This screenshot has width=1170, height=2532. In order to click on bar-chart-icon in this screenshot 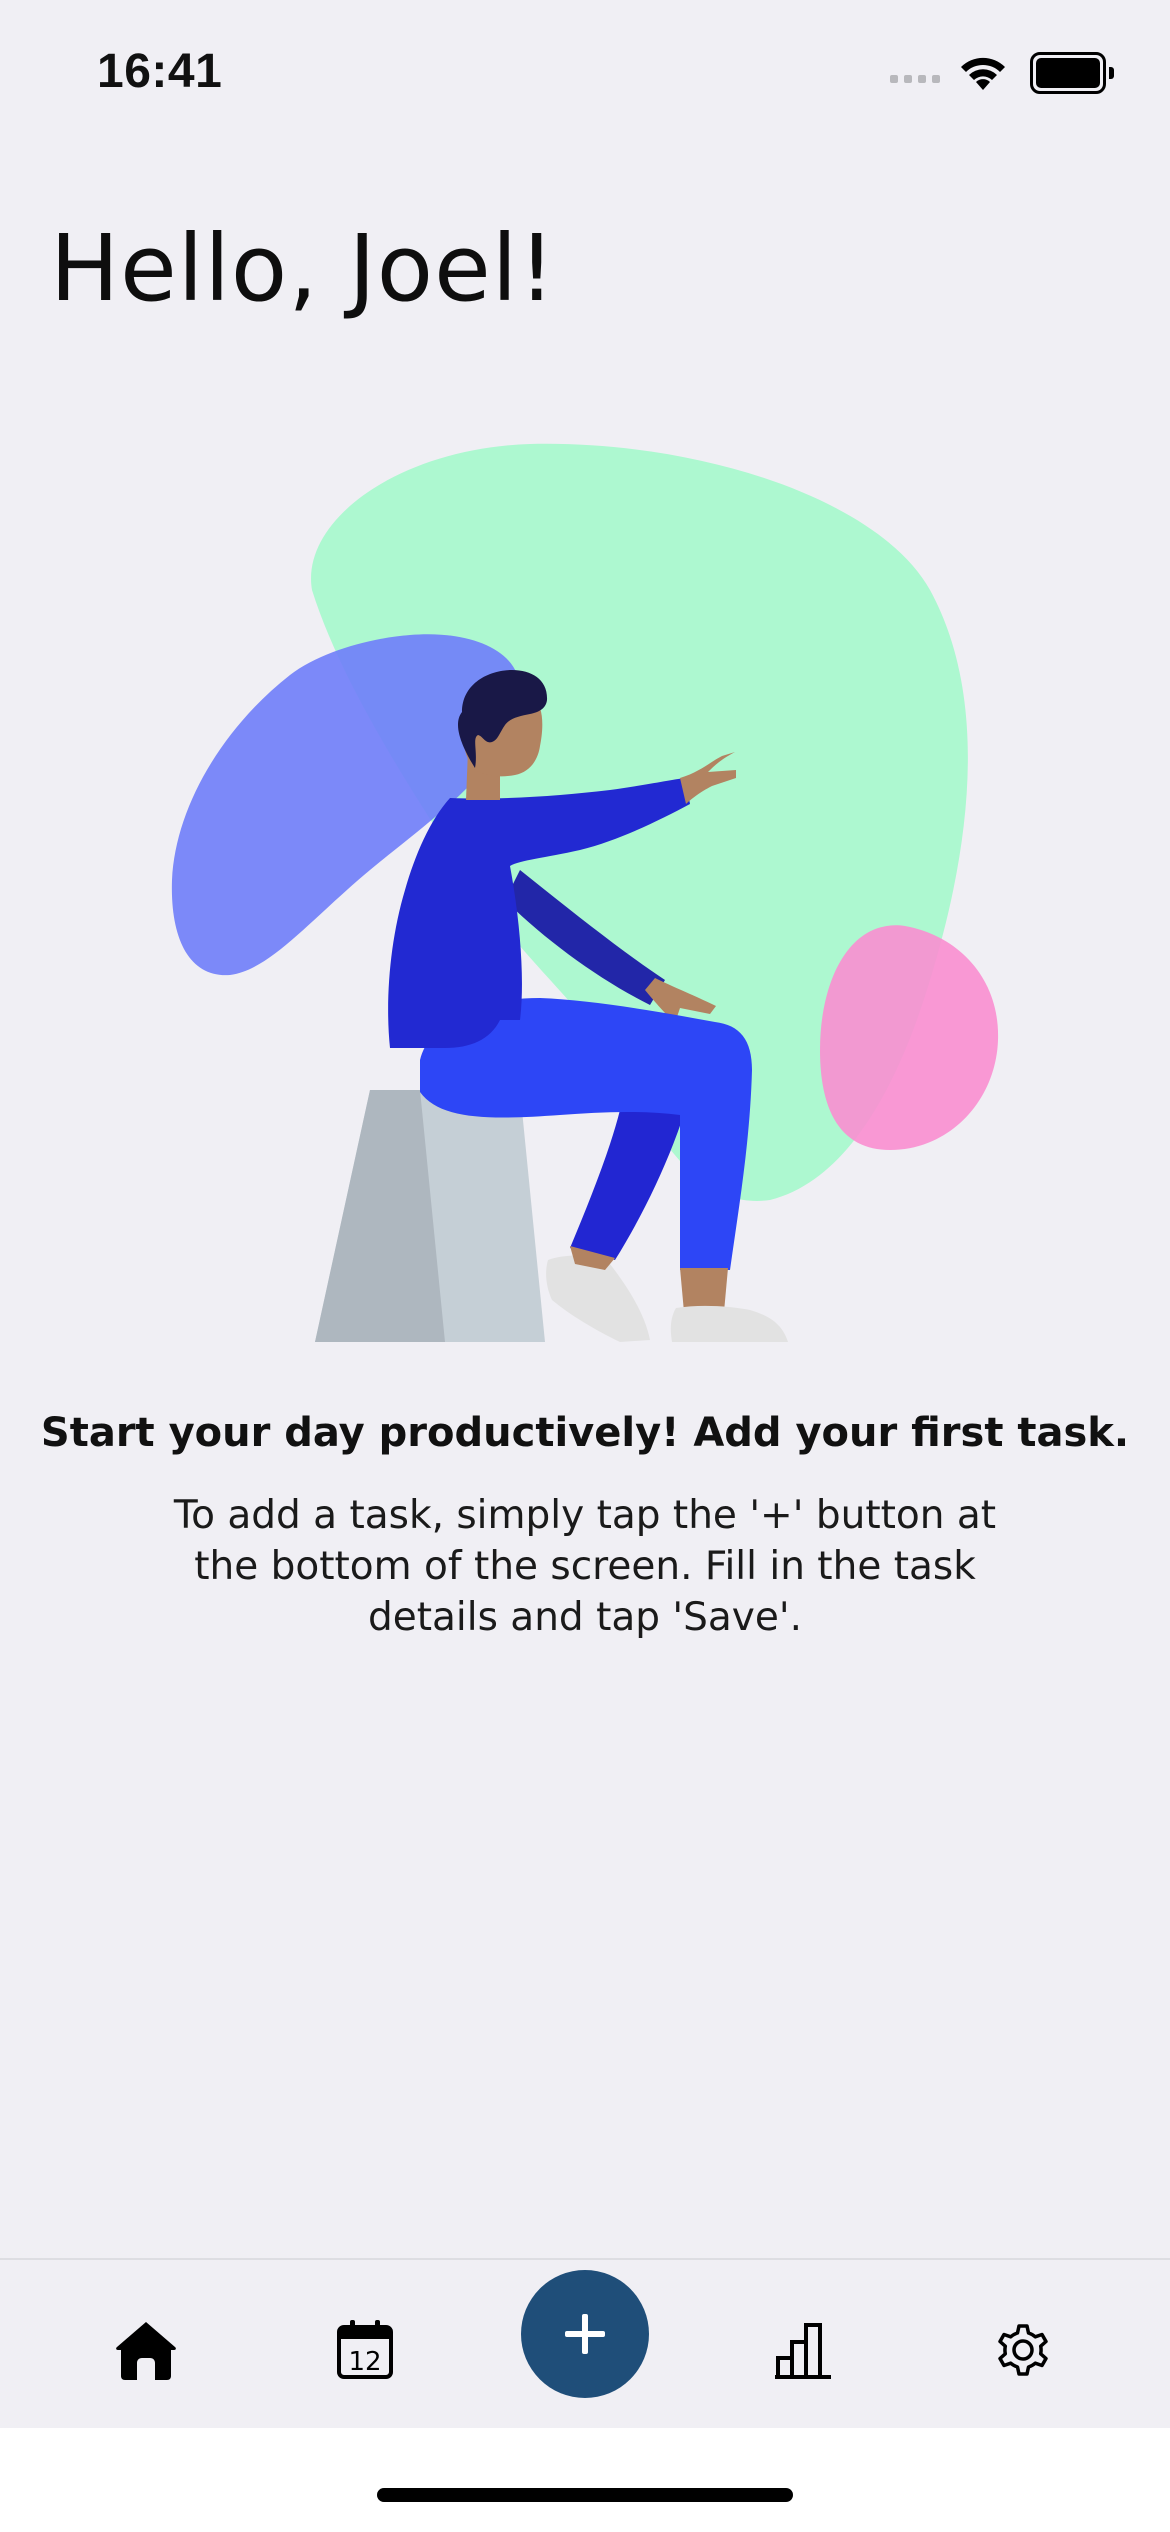, I will do `click(803, 2351)`.